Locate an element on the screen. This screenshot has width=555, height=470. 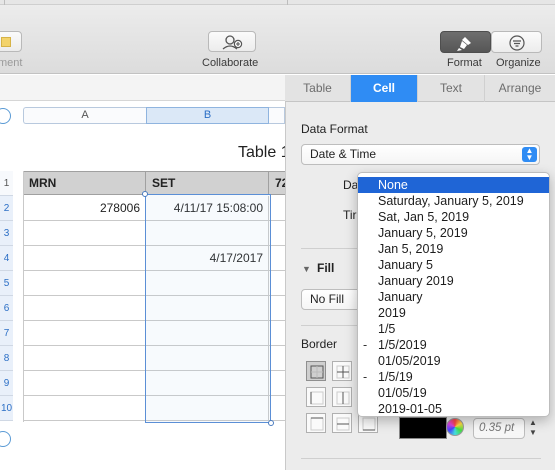
collaborate-button is located at coordinates (232, 41).